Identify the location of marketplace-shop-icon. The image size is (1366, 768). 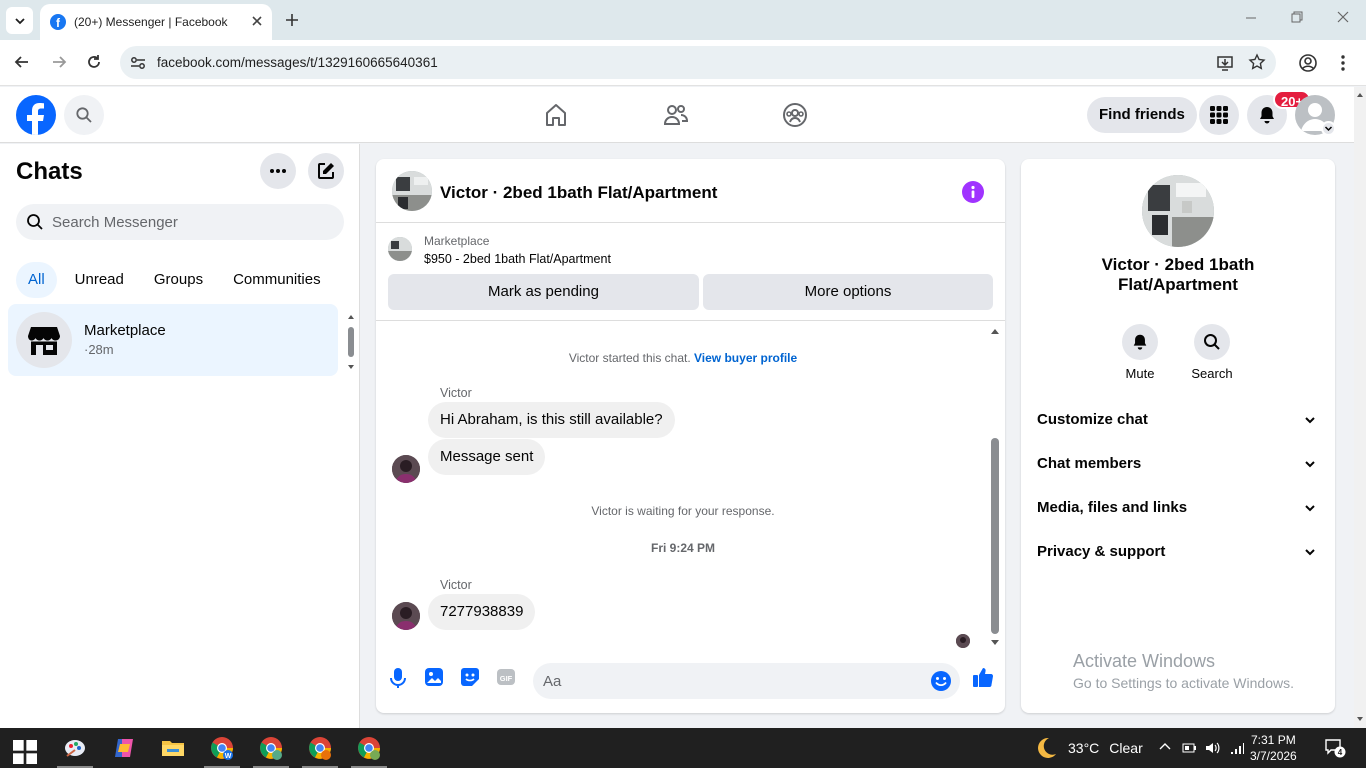
(44, 341).